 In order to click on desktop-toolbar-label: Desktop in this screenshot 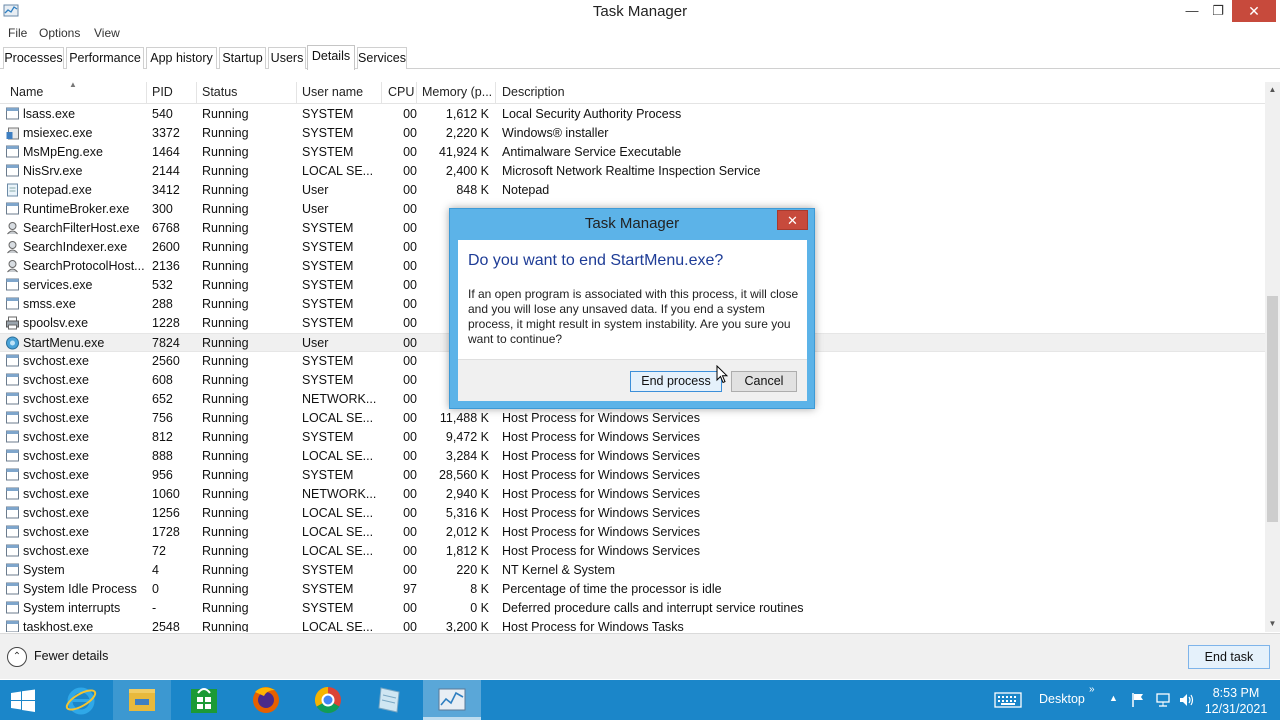, I will do `click(1062, 699)`.